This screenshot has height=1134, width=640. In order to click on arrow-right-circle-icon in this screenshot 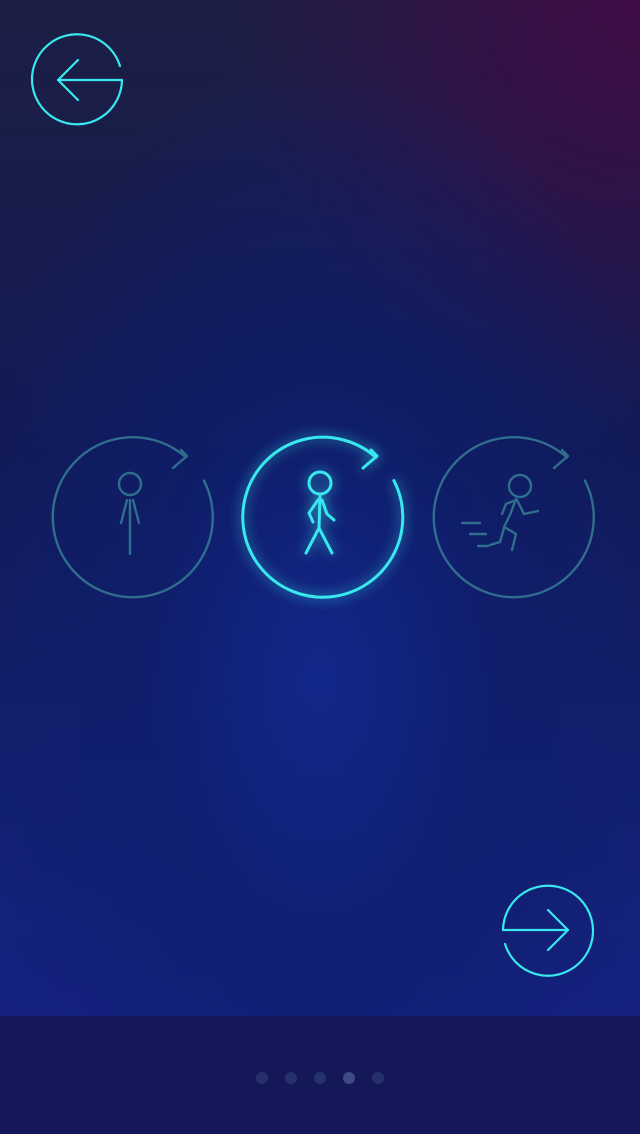, I will do `click(548, 930)`.